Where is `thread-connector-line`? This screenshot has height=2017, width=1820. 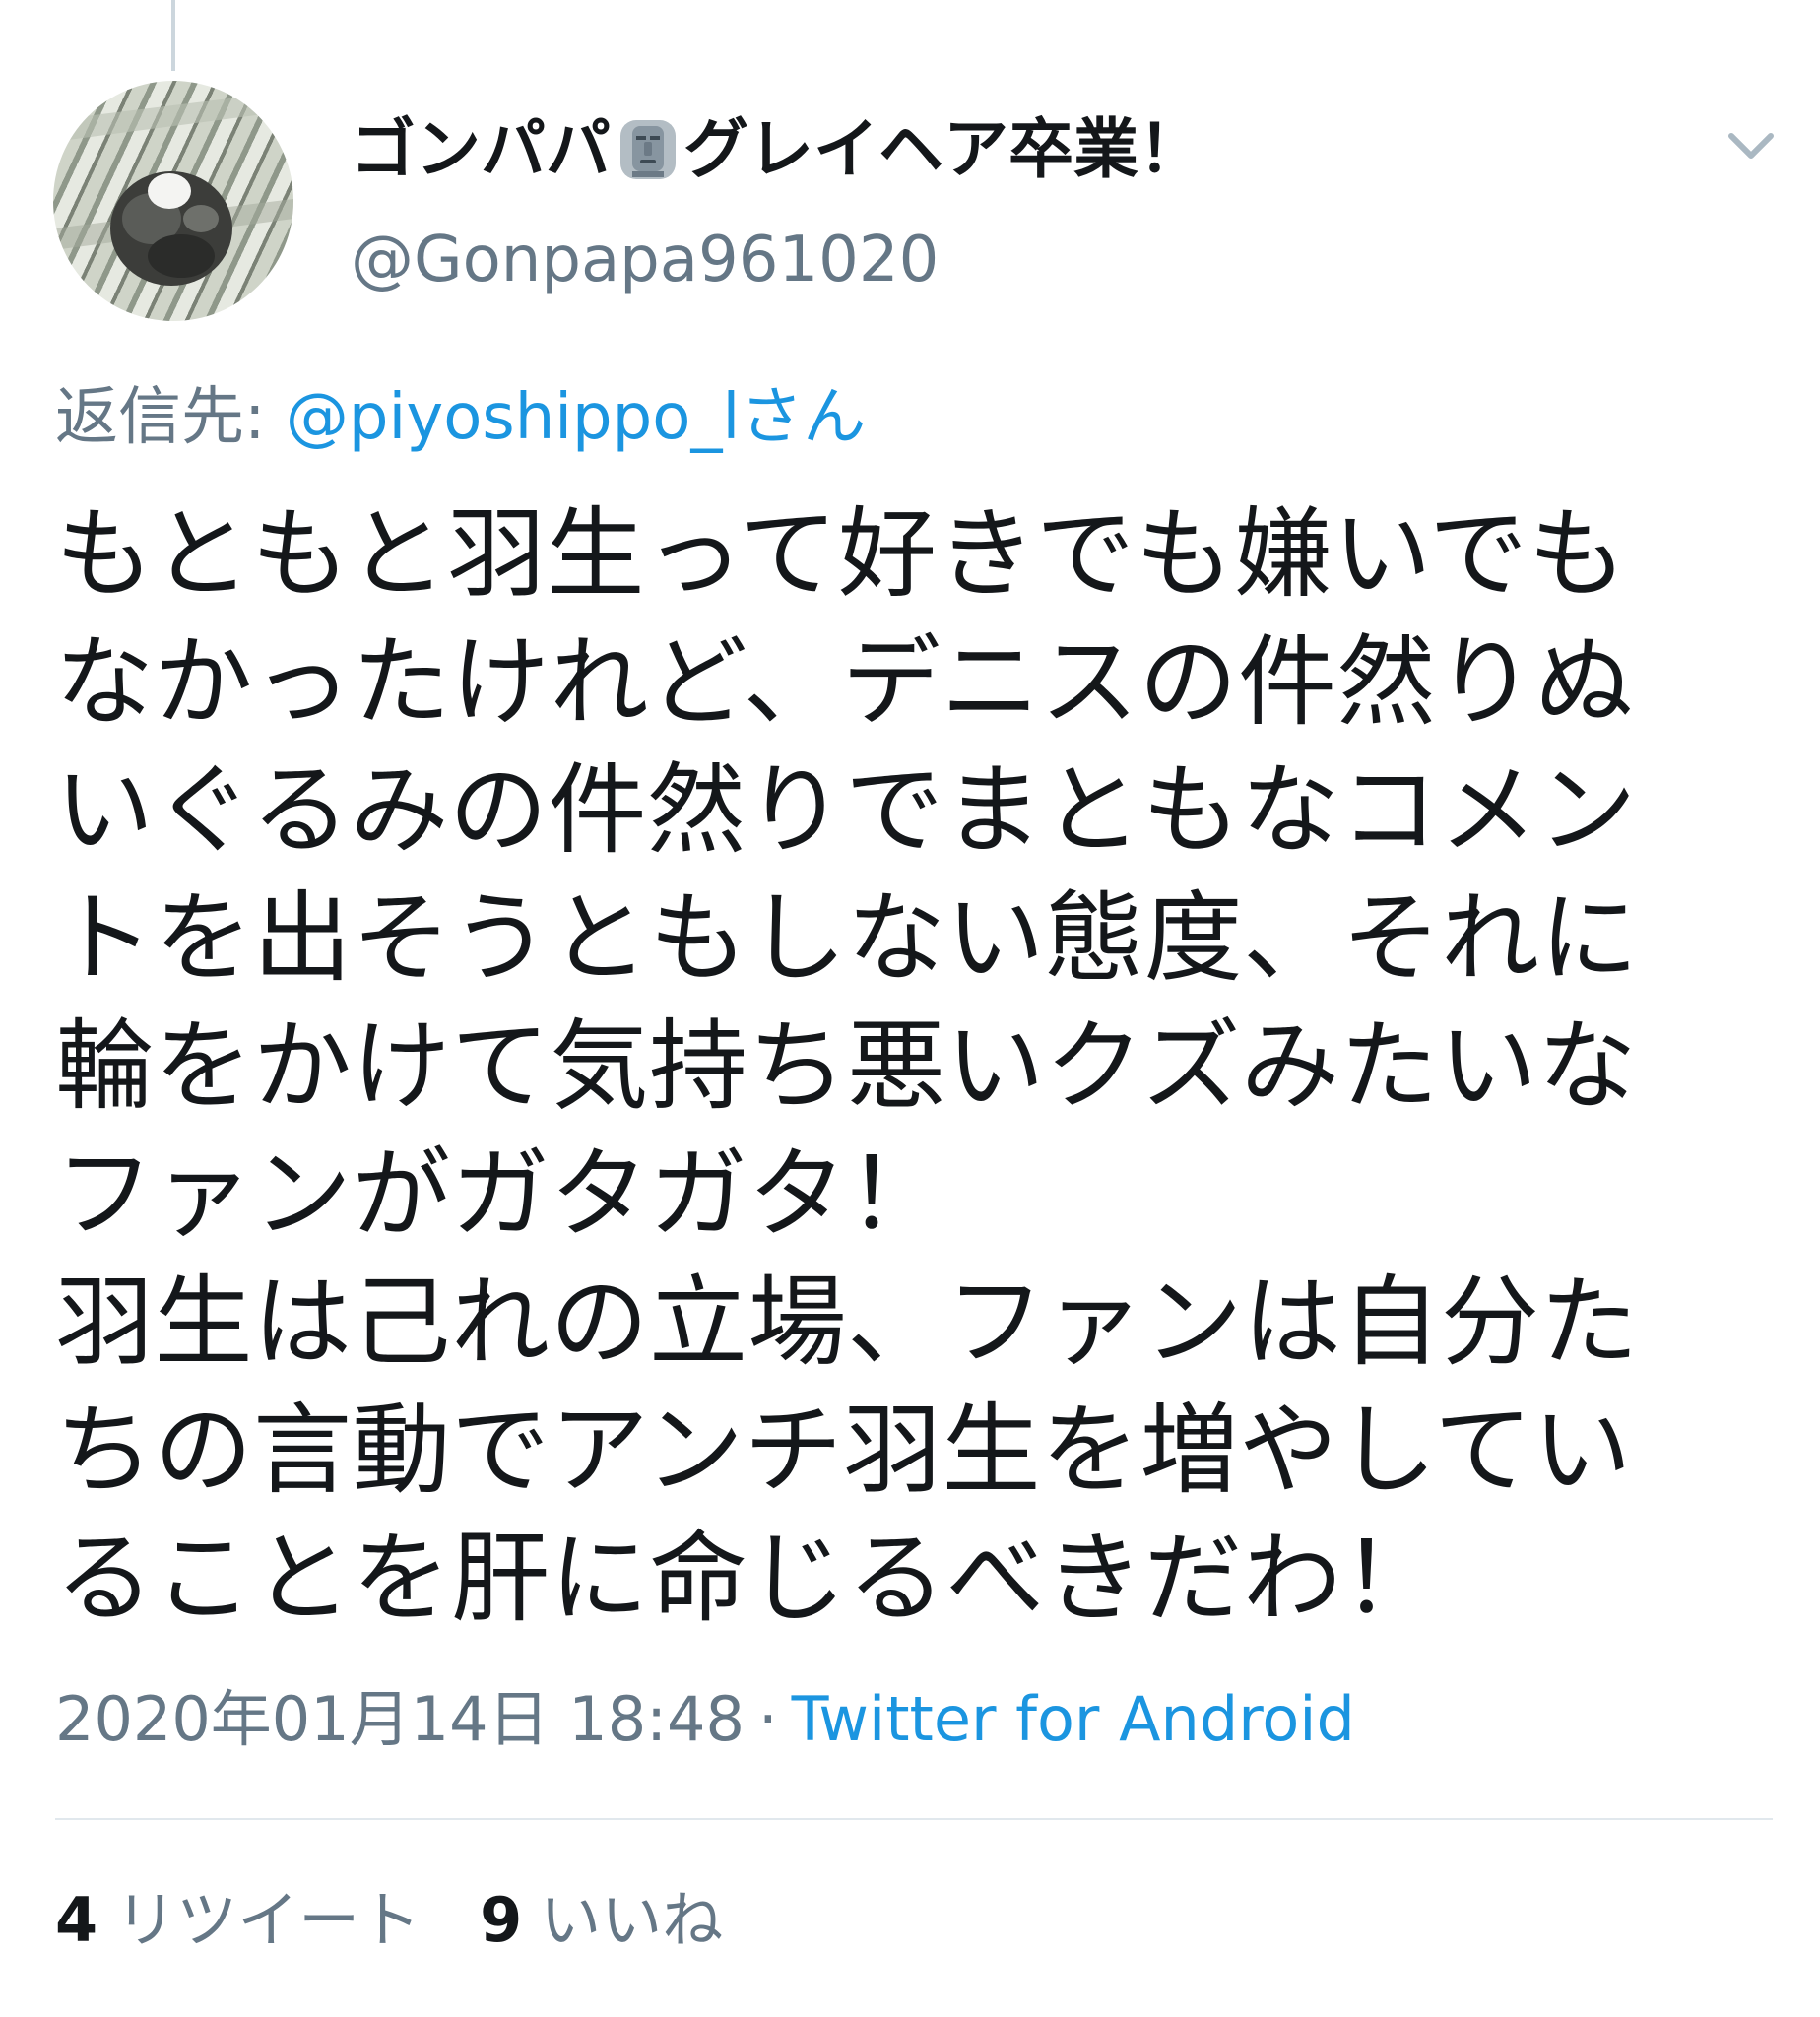
thread-connector-line is located at coordinates (173, 35).